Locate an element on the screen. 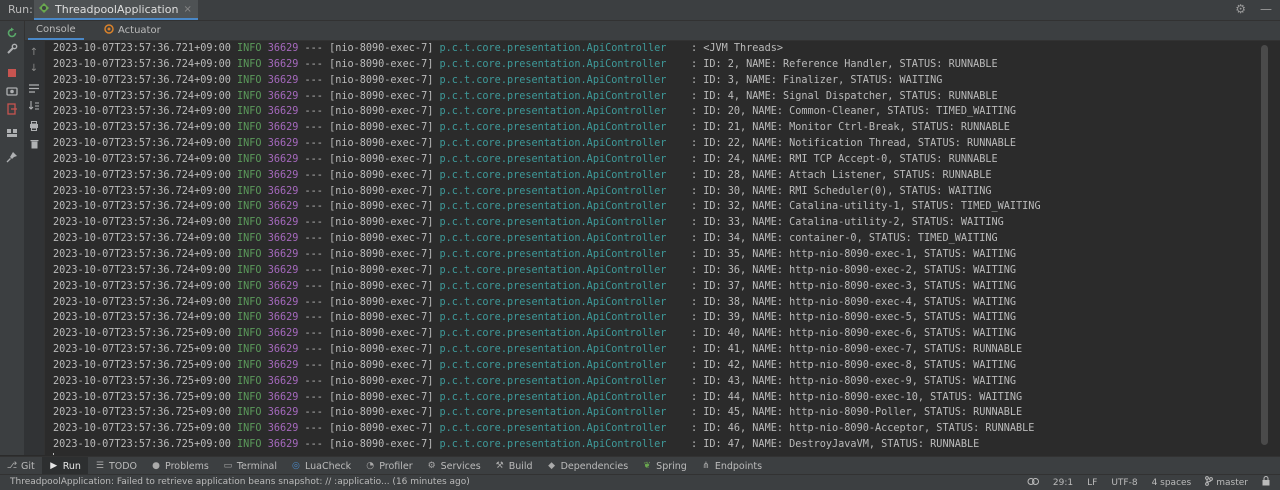  toolwindow-label: Services is located at coordinates (460, 466).